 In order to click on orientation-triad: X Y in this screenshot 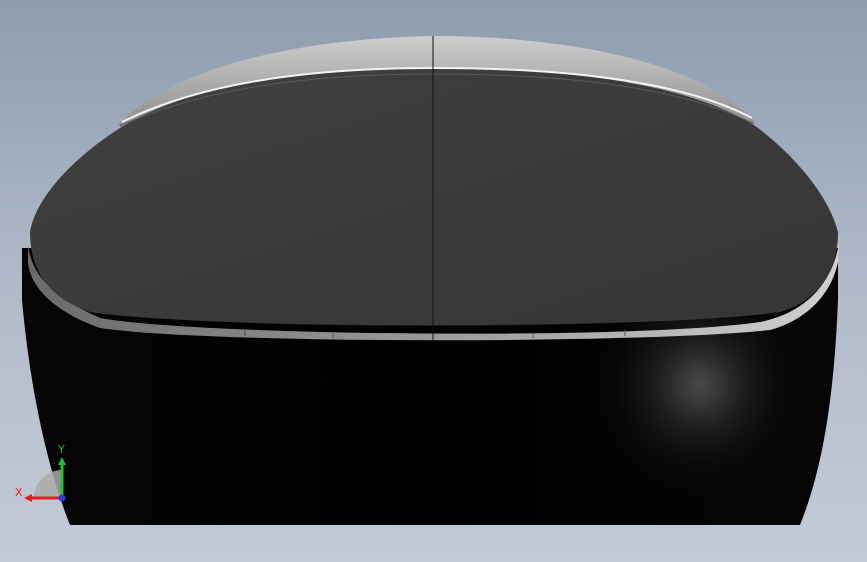, I will do `click(43, 475)`.